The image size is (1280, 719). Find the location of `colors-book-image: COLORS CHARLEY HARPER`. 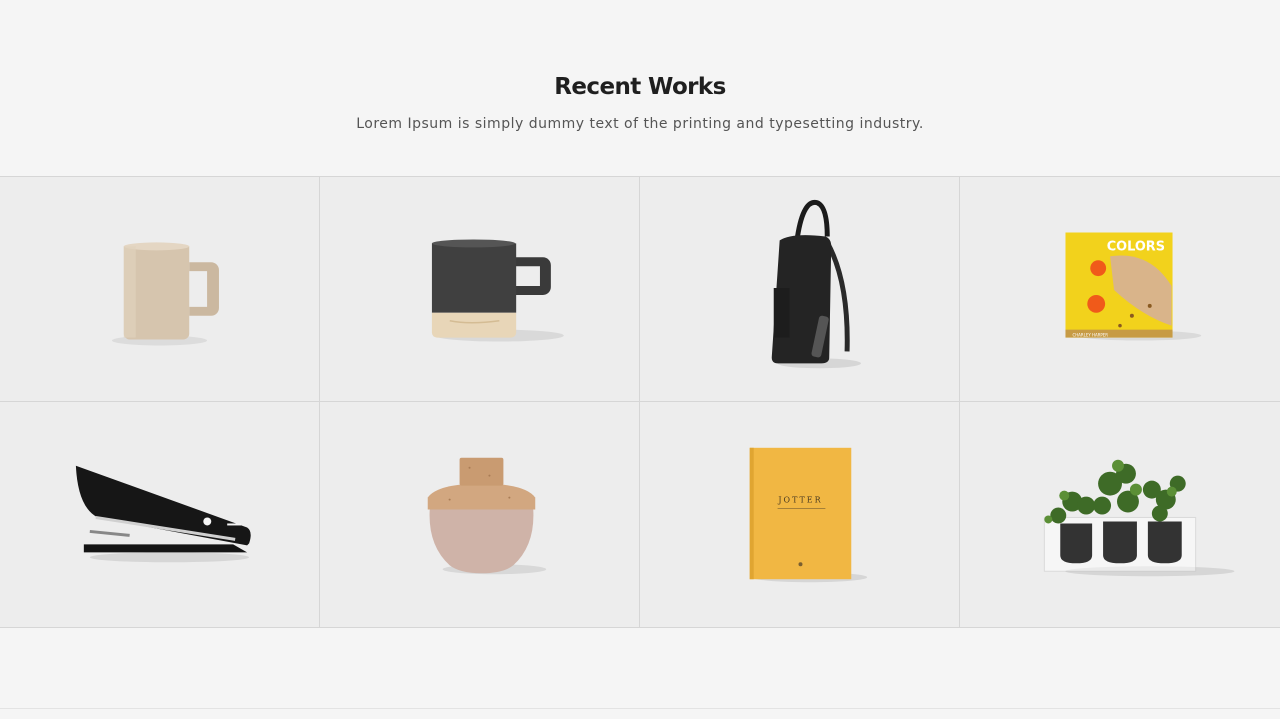

colors-book-image: COLORS CHARLEY HARPER is located at coordinates (1133, 286).